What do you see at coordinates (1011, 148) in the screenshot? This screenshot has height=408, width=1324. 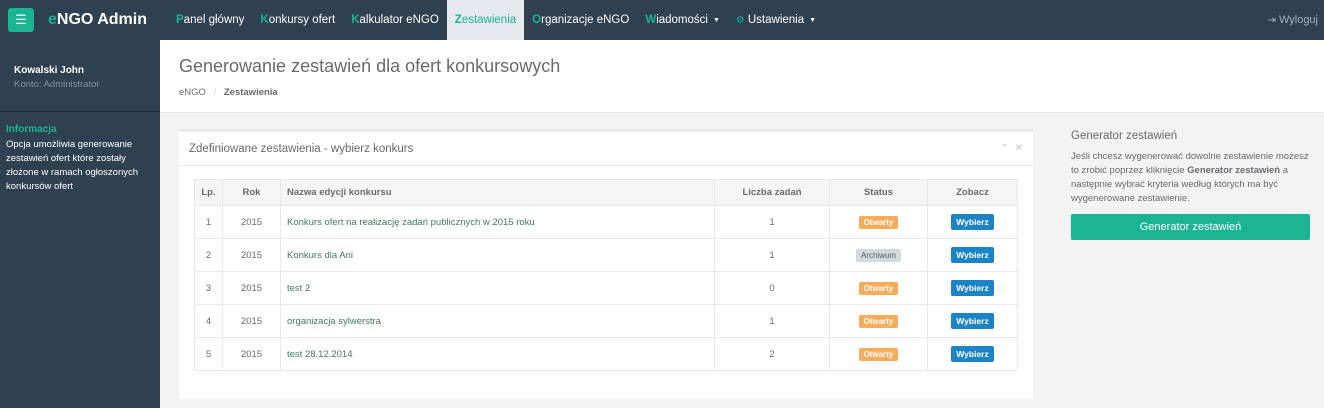 I see `panel-tools: ⌃ ✕` at bounding box center [1011, 148].